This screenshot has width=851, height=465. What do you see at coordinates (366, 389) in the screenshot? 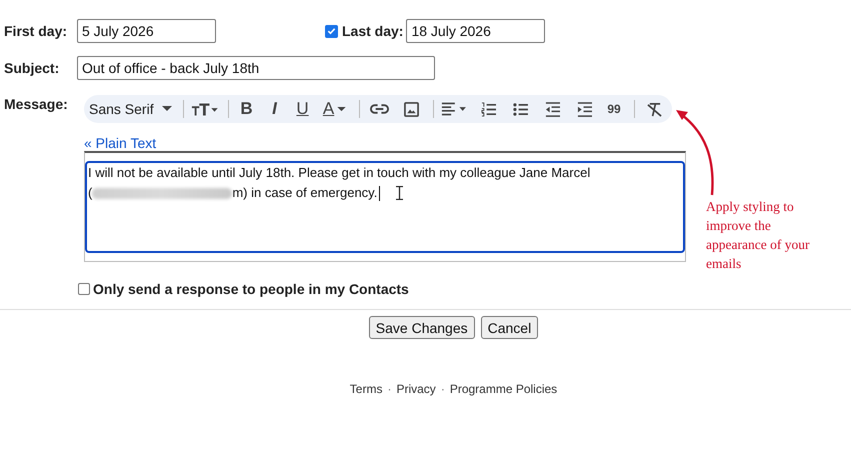
I see `footer-link: Terms` at bounding box center [366, 389].